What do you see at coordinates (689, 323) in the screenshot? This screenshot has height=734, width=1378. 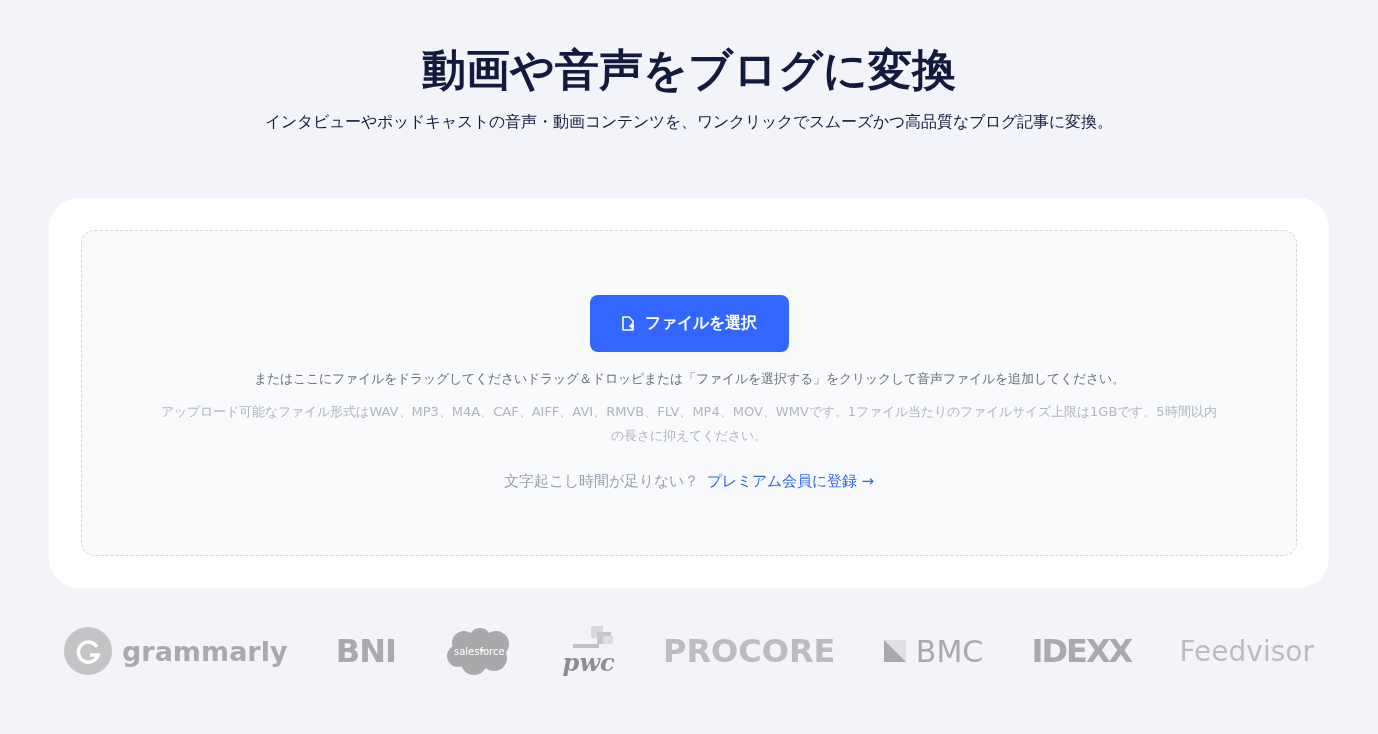 I see `select-file-button: ファイルを選択` at bounding box center [689, 323].